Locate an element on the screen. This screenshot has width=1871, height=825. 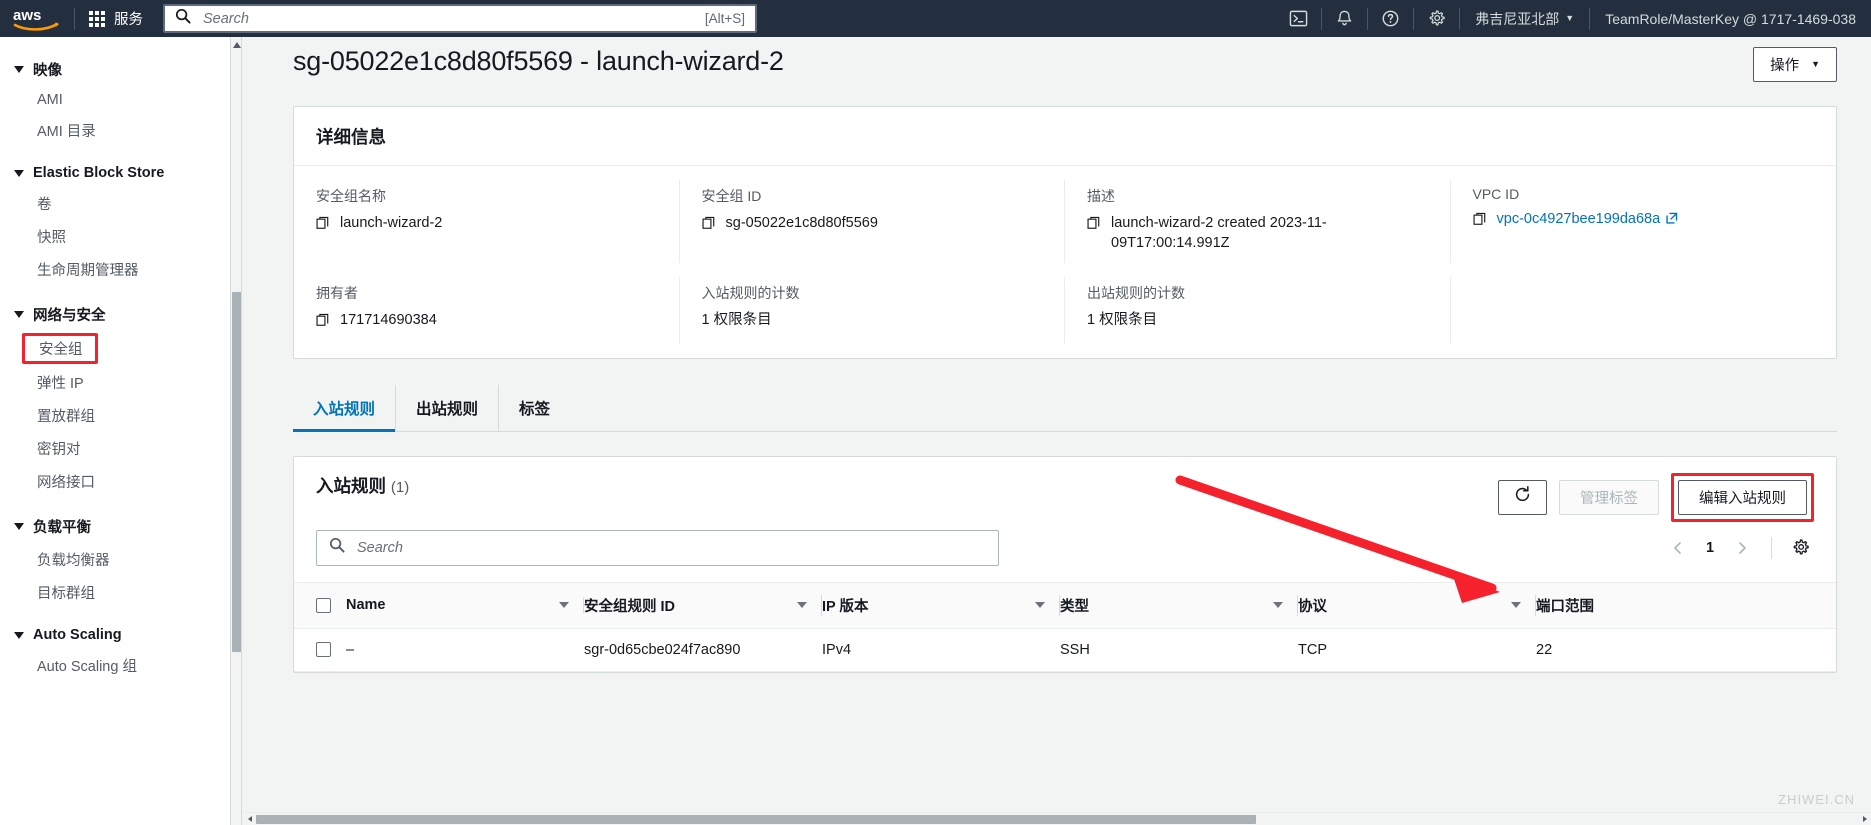
pagination-next-button is located at coordinates (1742, 548).